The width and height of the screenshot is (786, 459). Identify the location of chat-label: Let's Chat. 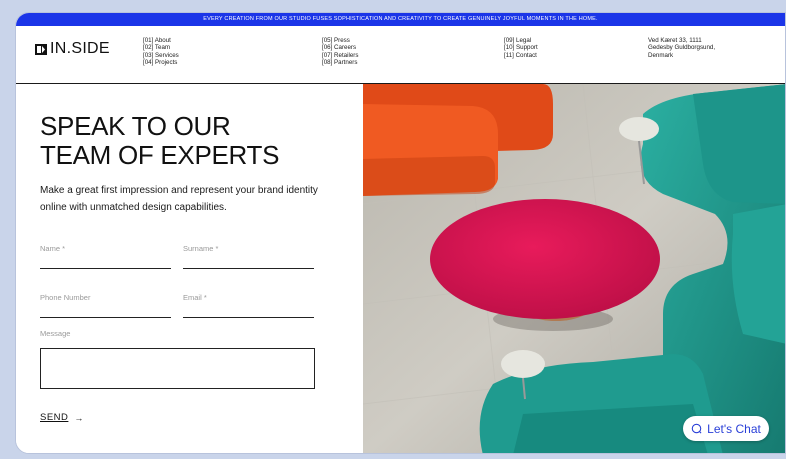
(734, 428).